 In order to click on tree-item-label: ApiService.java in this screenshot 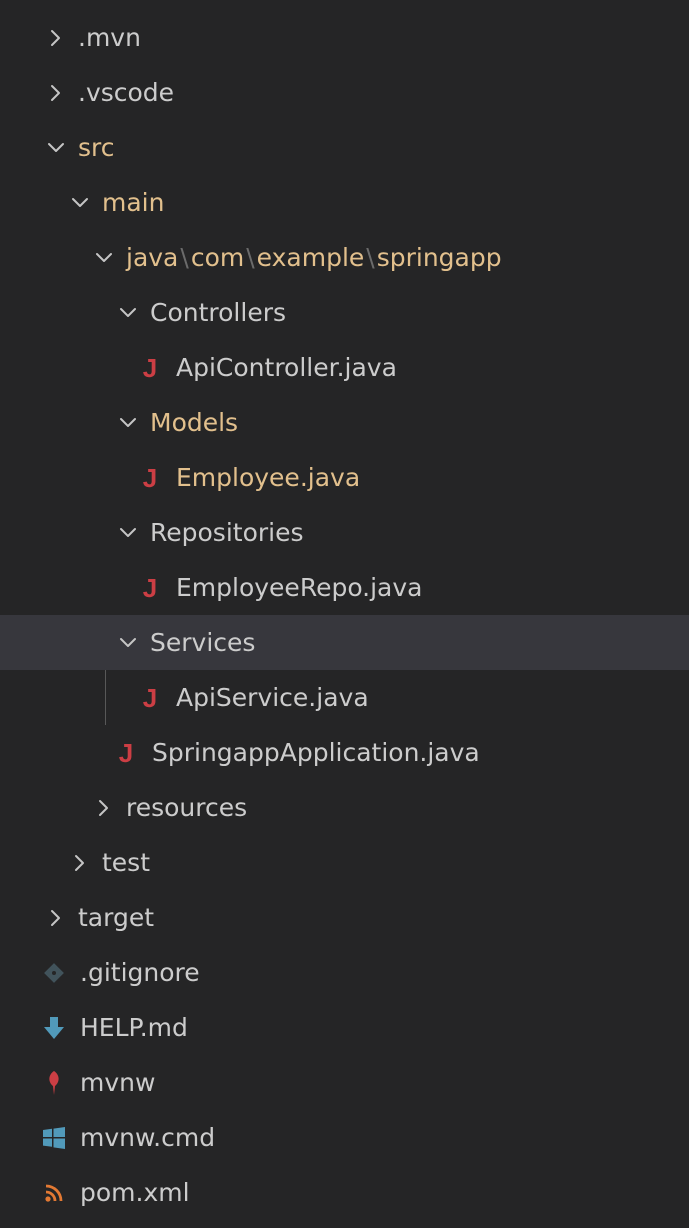, I will do `click(272, 697)`.